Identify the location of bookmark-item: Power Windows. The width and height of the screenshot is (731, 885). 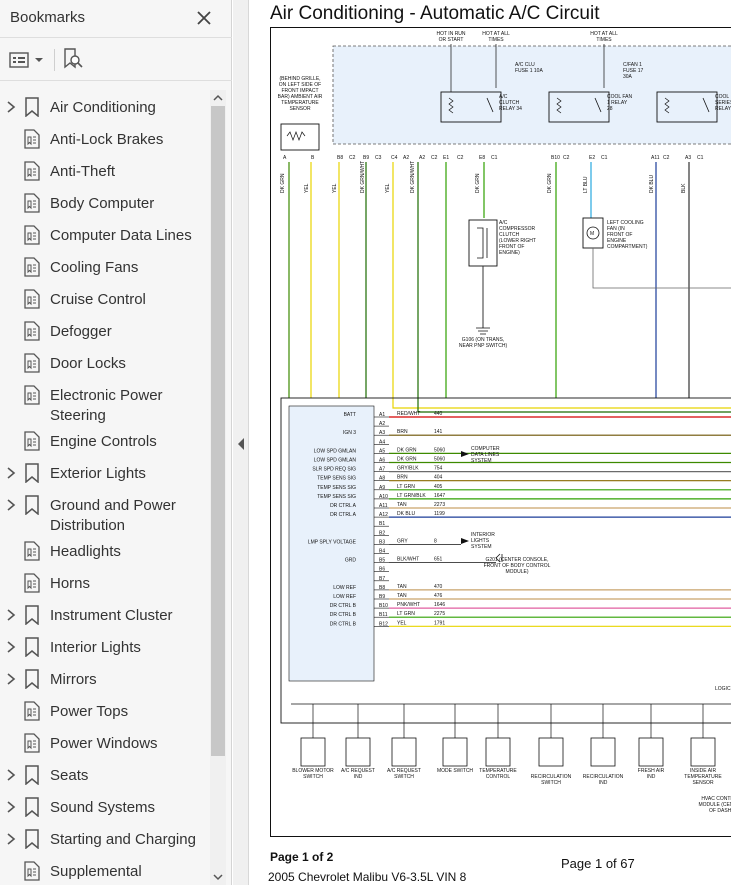
(105, 745).